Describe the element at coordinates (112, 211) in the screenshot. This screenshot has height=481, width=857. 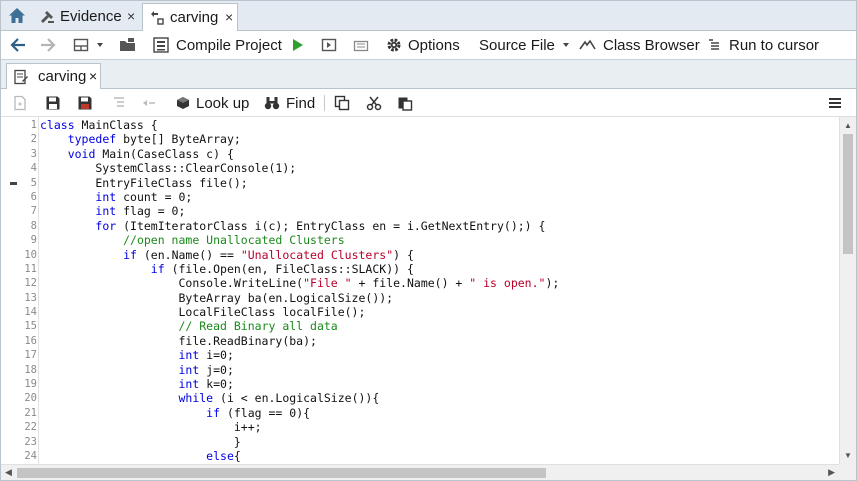
I see `code-text: int flag = 0;` at that location.